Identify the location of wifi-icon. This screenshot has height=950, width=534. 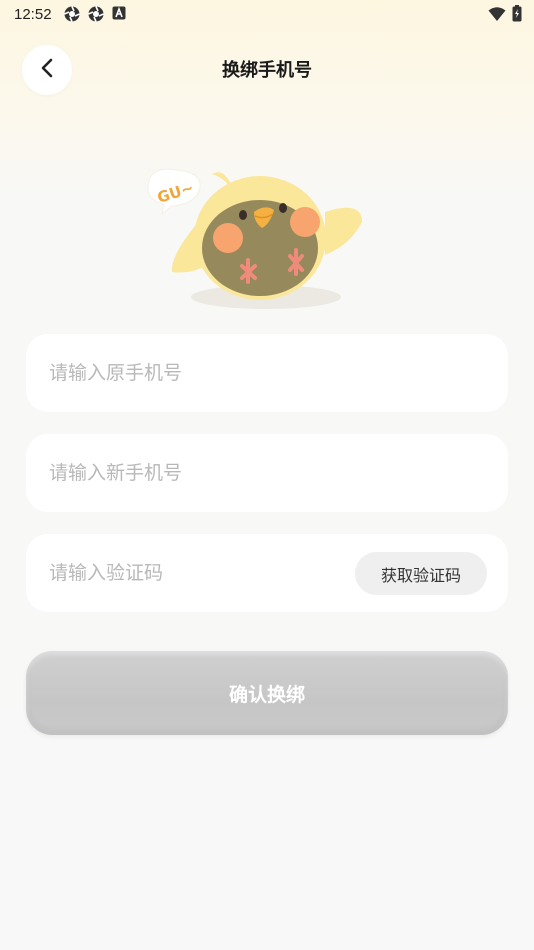
(497, 16).